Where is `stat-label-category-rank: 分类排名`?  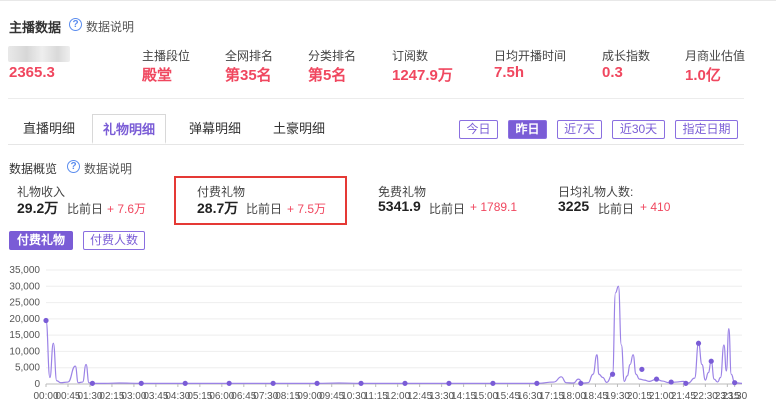 stat-label-category-rank: 分类排名 is located at coordinates (332, 56).